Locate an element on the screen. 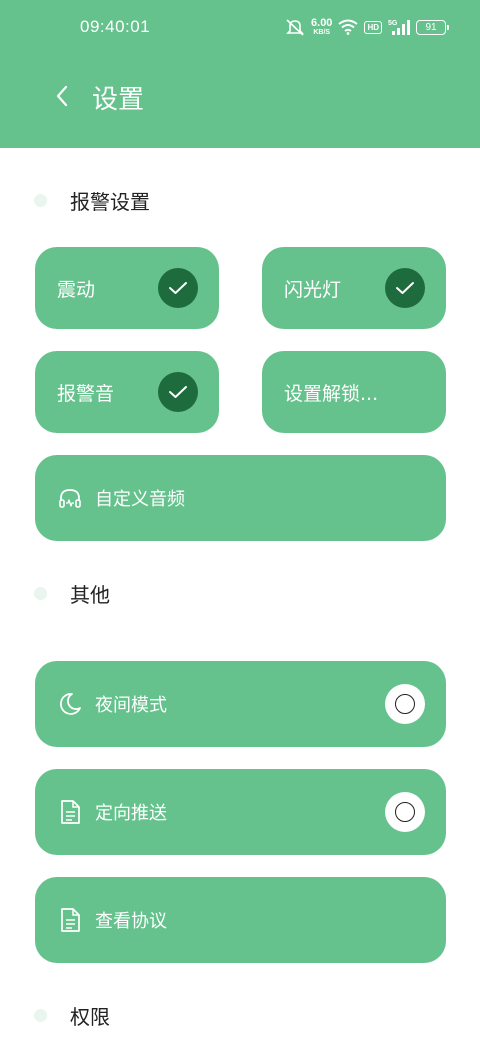 This screenshot has height=1056, width=480. signal-label: 5G is located at coordinates (393, 23).